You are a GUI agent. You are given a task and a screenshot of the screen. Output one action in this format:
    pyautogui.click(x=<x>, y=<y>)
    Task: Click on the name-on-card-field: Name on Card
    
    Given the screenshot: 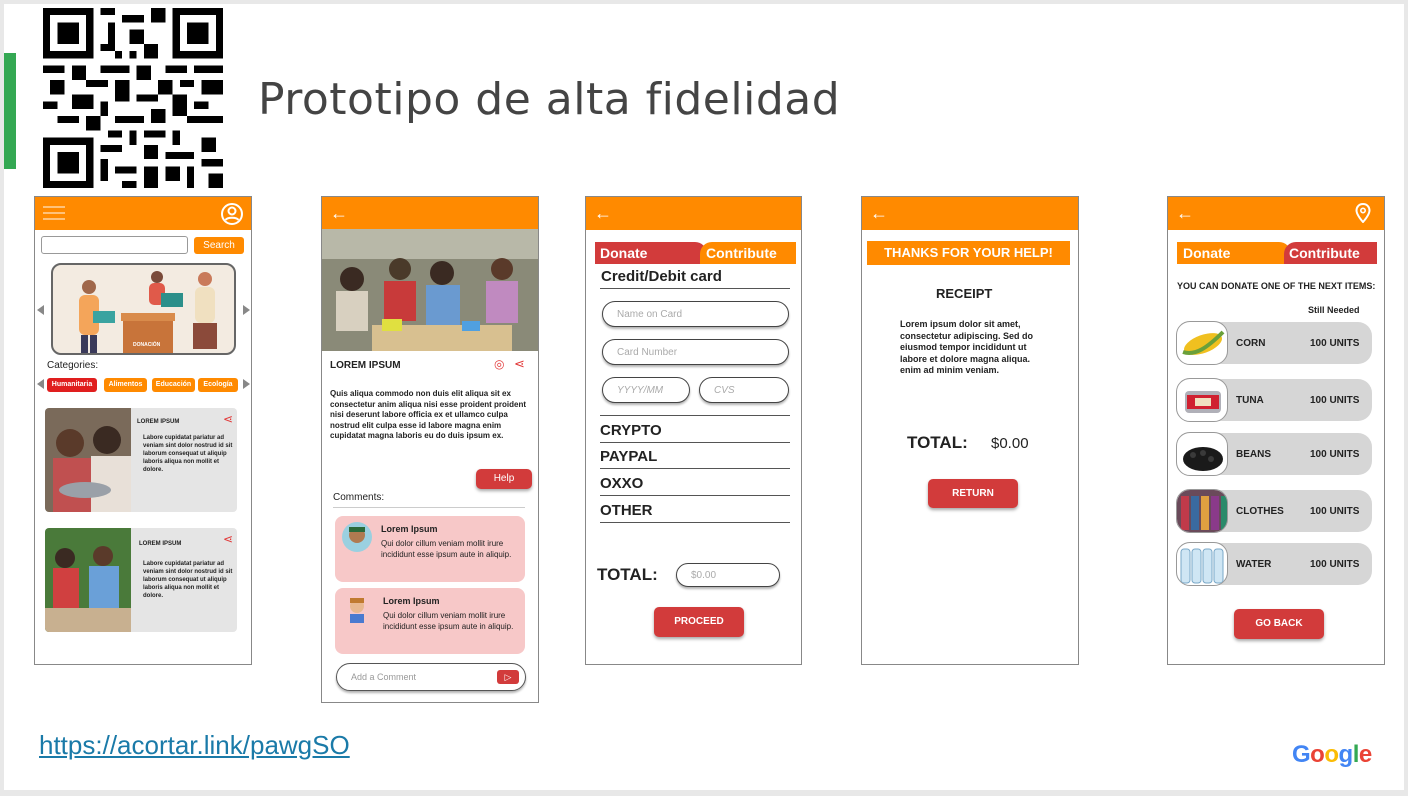 What is the action you would take?
    pyautogui.click(x=695, y=314)
    